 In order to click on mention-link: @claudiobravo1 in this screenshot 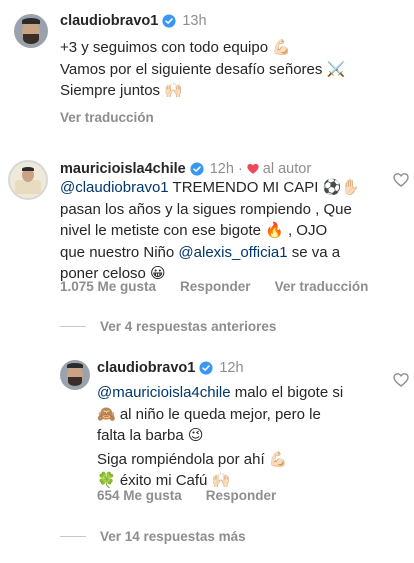, I will do `click(114, 187)`.